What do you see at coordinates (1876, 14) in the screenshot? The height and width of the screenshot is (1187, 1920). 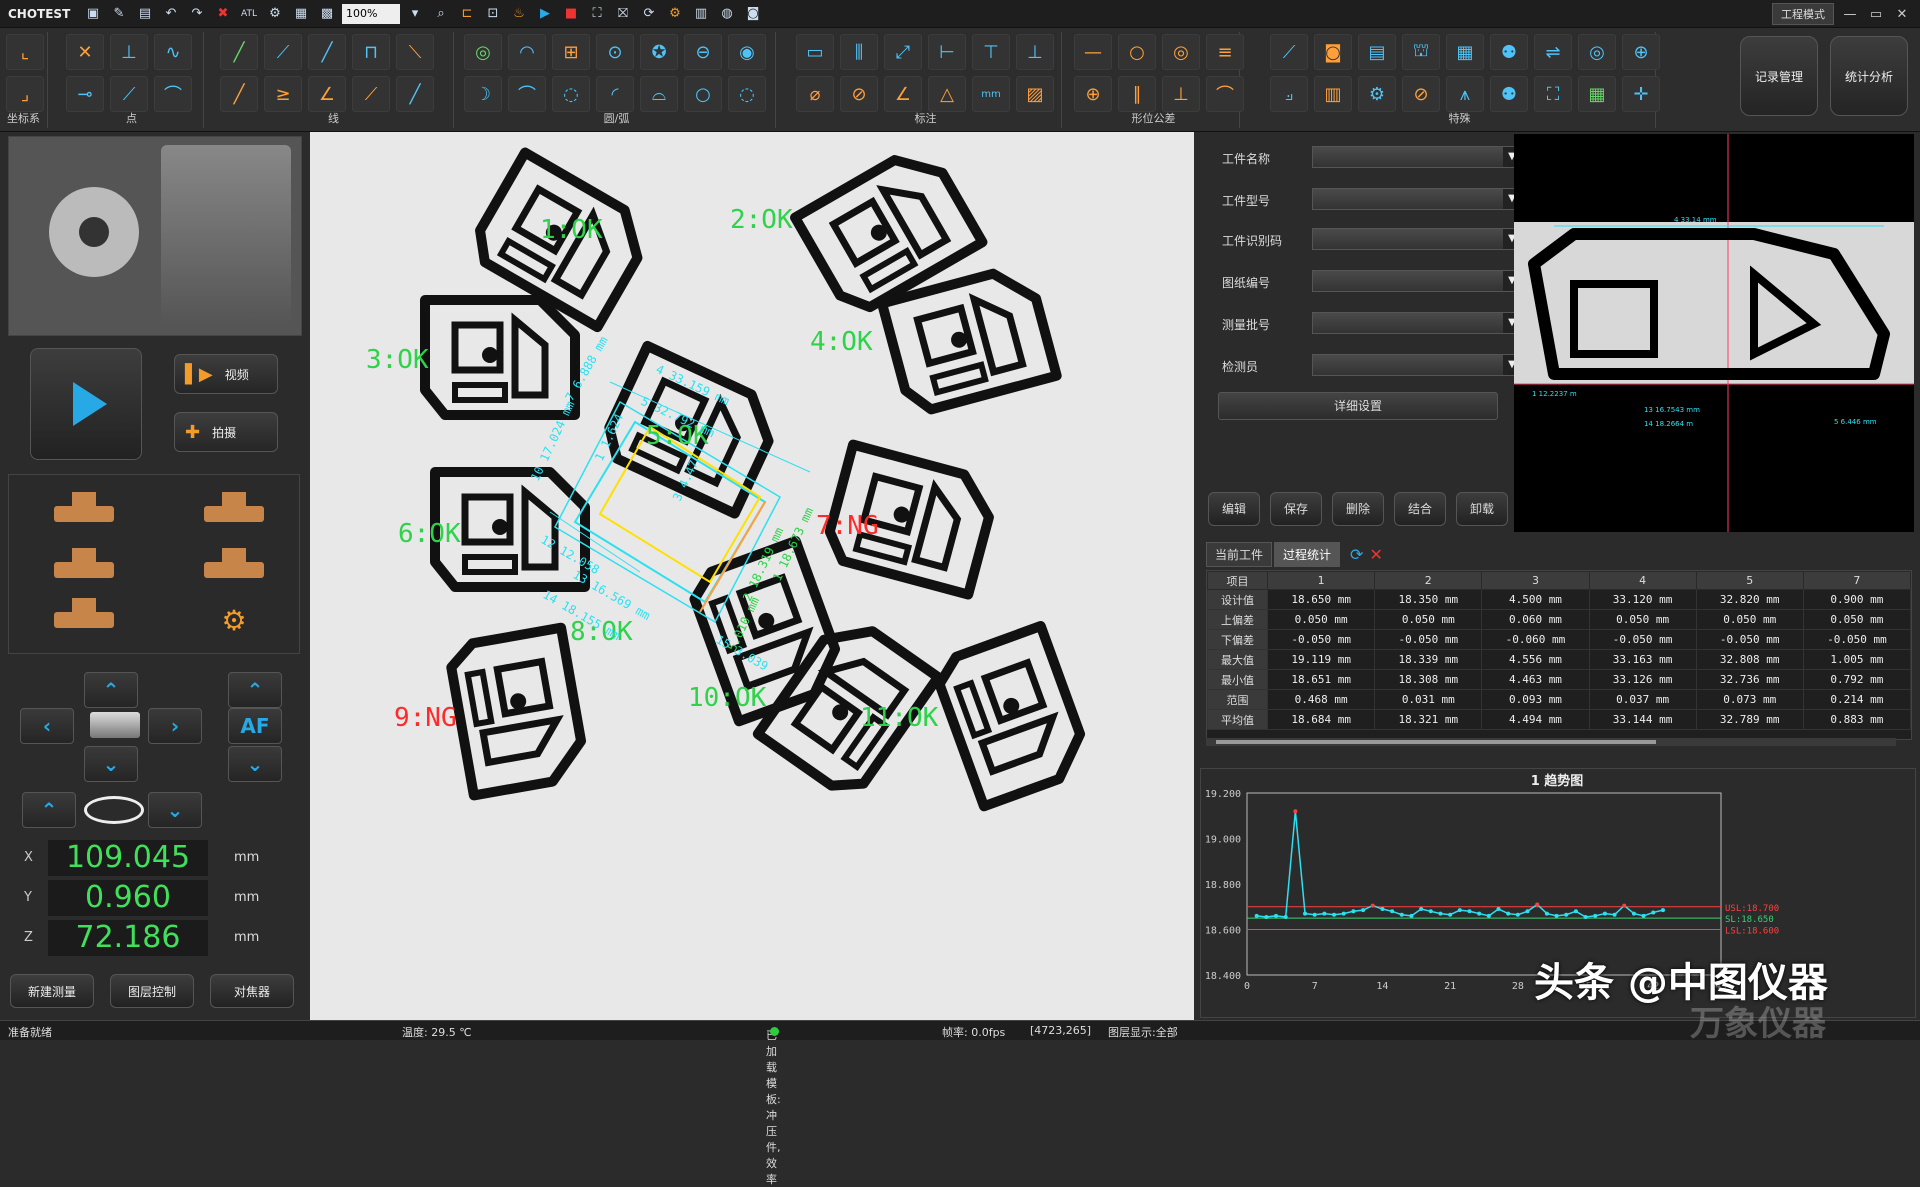 I see `maximize-icon: ▭` at bounding box center [1876, 14].